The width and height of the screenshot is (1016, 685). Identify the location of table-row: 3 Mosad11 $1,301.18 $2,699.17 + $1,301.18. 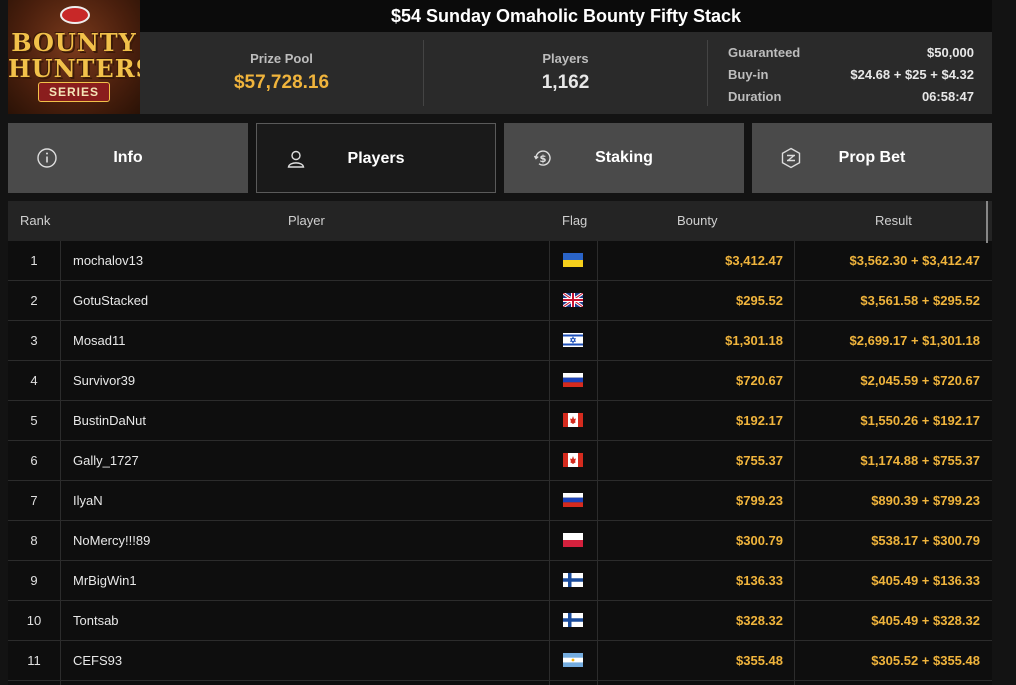
(500, 341).